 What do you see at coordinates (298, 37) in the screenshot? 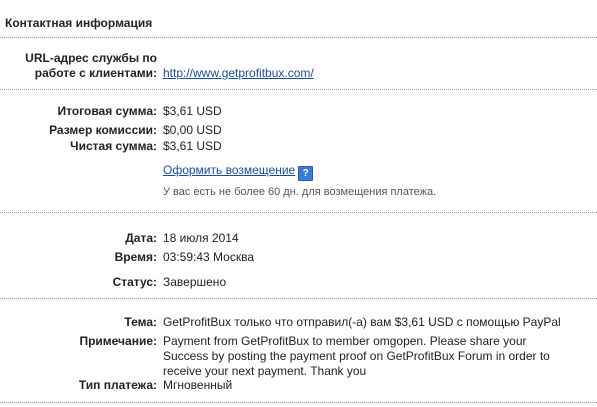
I see `header-divider` at bounding box center [298, 37].